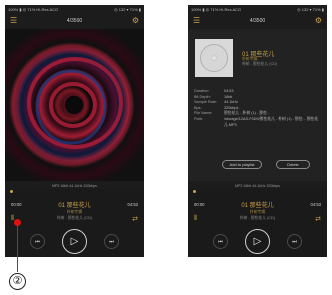 This screenshot has width=332, height=295. Describe the element at coordinates (242, 164) in the screenshot. I see `add-to-playlist-button: Add to playlist` at that location.